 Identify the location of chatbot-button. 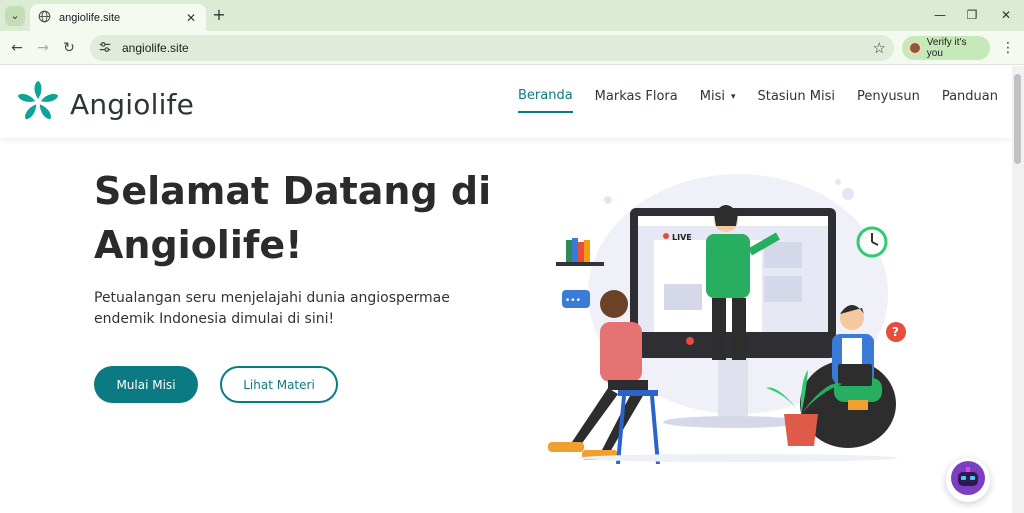
(968, 480).